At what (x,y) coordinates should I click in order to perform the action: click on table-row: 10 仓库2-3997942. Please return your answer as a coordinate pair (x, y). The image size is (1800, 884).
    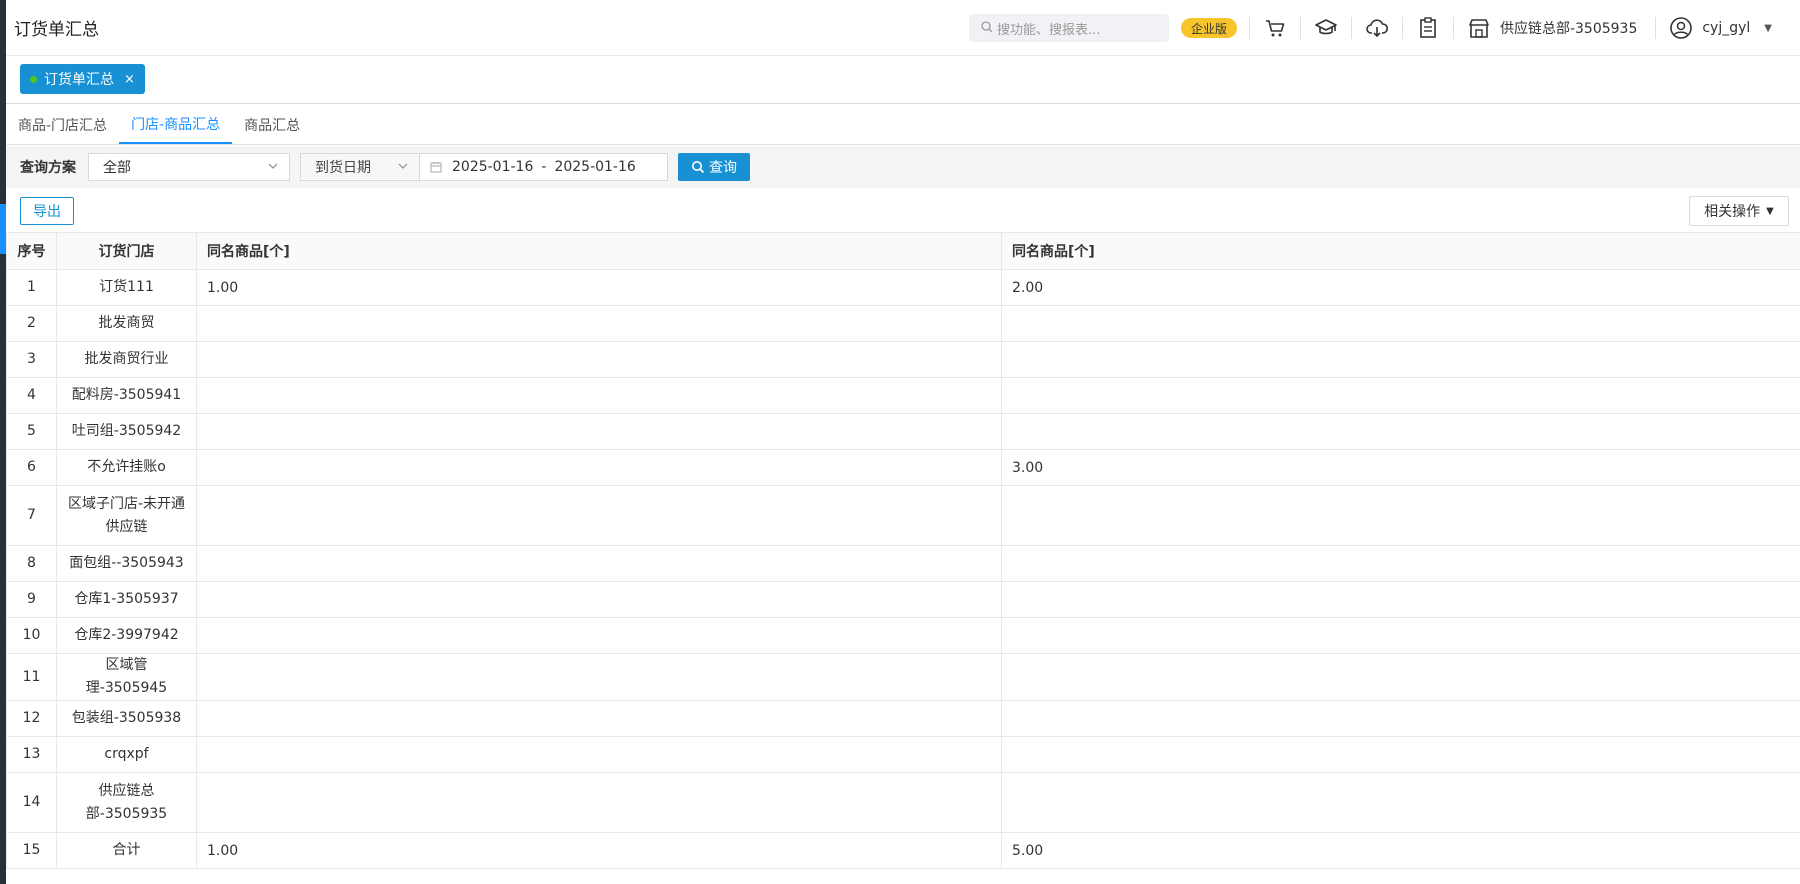
    Looking at the image, I should click on (903, 635).